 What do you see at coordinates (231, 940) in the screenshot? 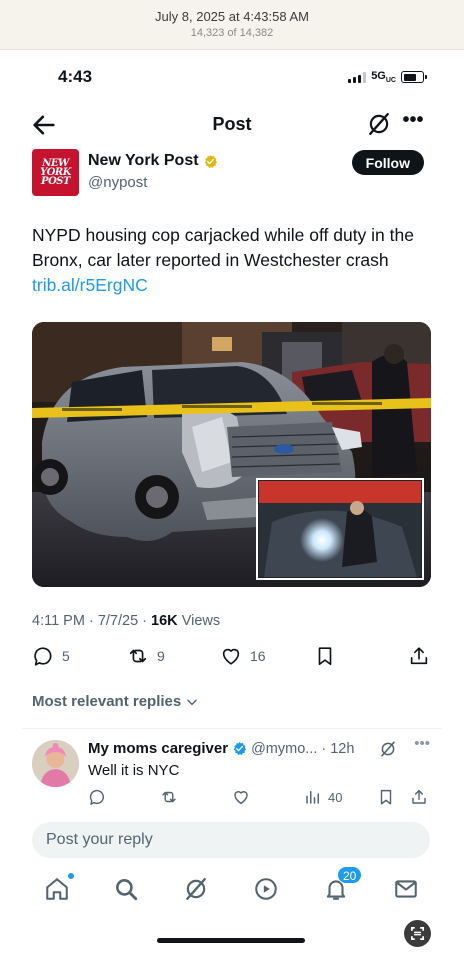
I see `home-indicator` at bounding box center [231, 940].